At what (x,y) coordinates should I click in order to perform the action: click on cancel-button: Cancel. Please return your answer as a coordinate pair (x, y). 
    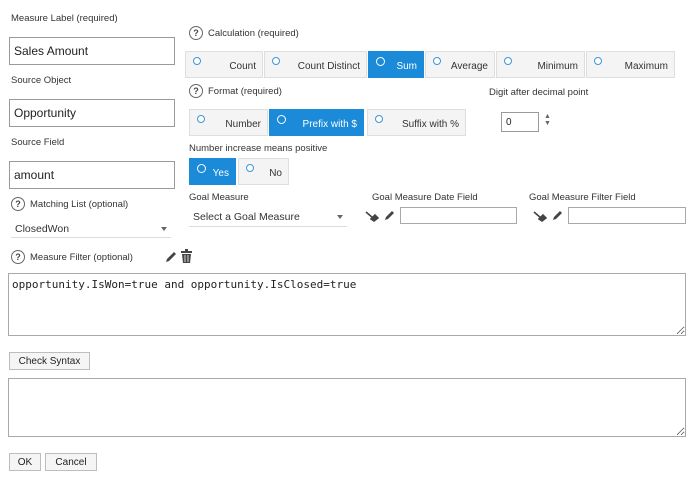
    Looking at the image, I should click on (71, 462).